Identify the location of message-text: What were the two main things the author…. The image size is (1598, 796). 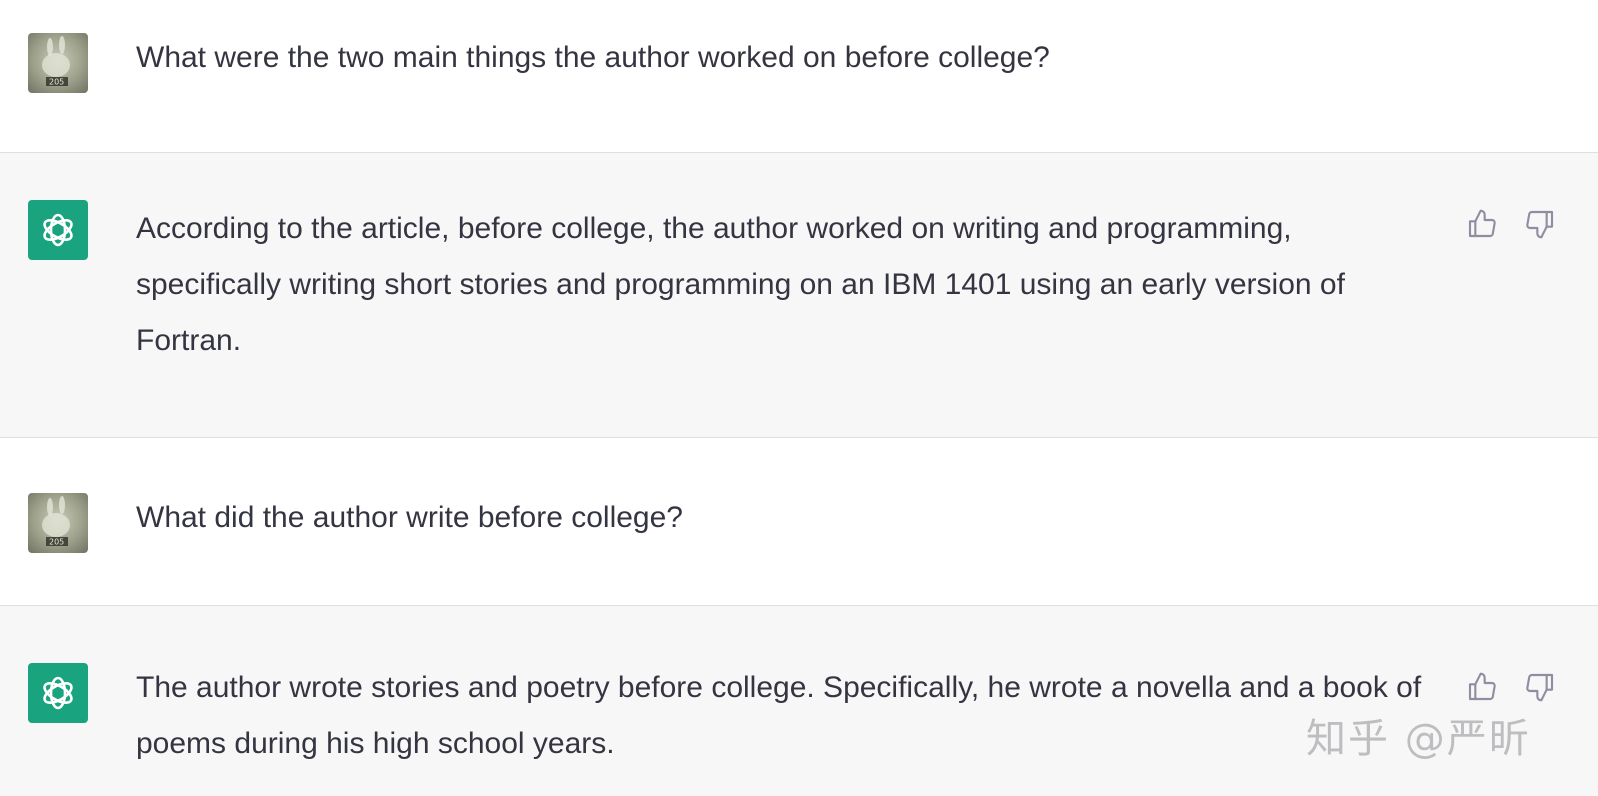
(593, 57).